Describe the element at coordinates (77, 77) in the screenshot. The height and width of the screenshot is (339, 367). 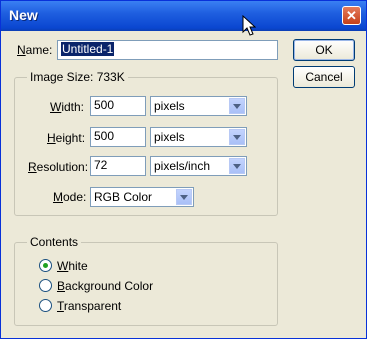
I see `image-size-legend: Image Size: 733K` at that location.